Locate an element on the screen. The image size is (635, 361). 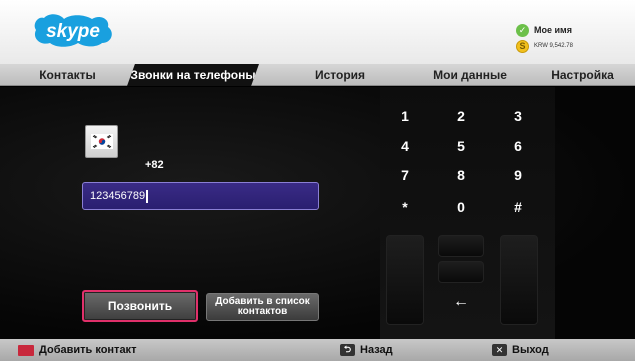
phone-number-value: 123456789 is located at coordinates (118, 196).